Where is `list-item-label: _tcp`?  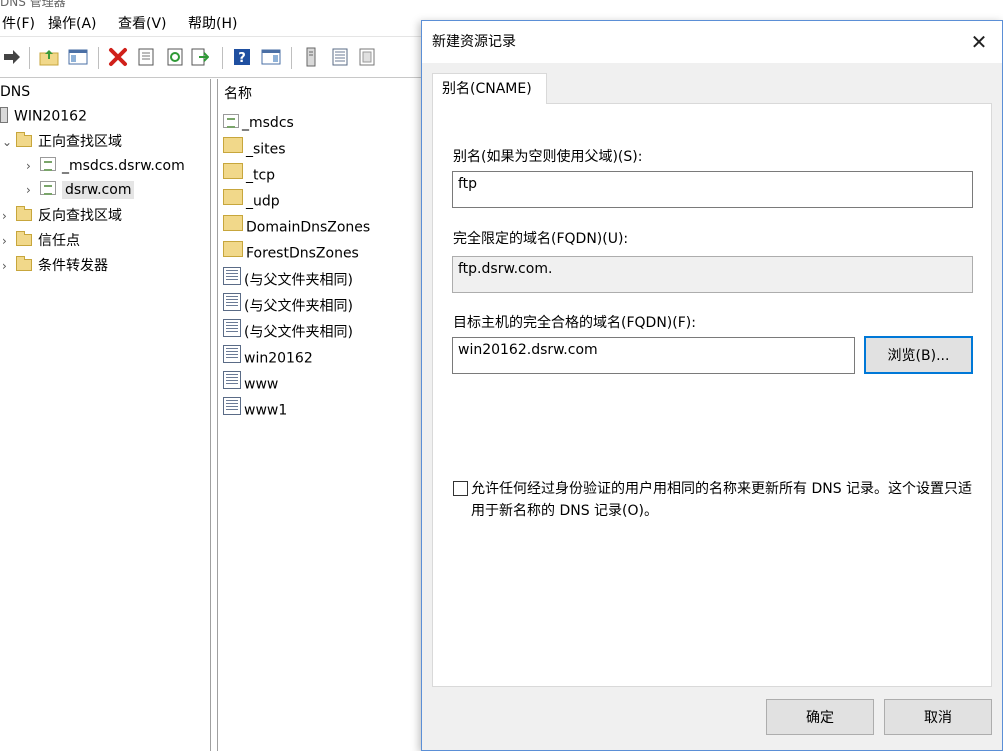
list-item-label: _tcp is located at coordinates (261, 175).